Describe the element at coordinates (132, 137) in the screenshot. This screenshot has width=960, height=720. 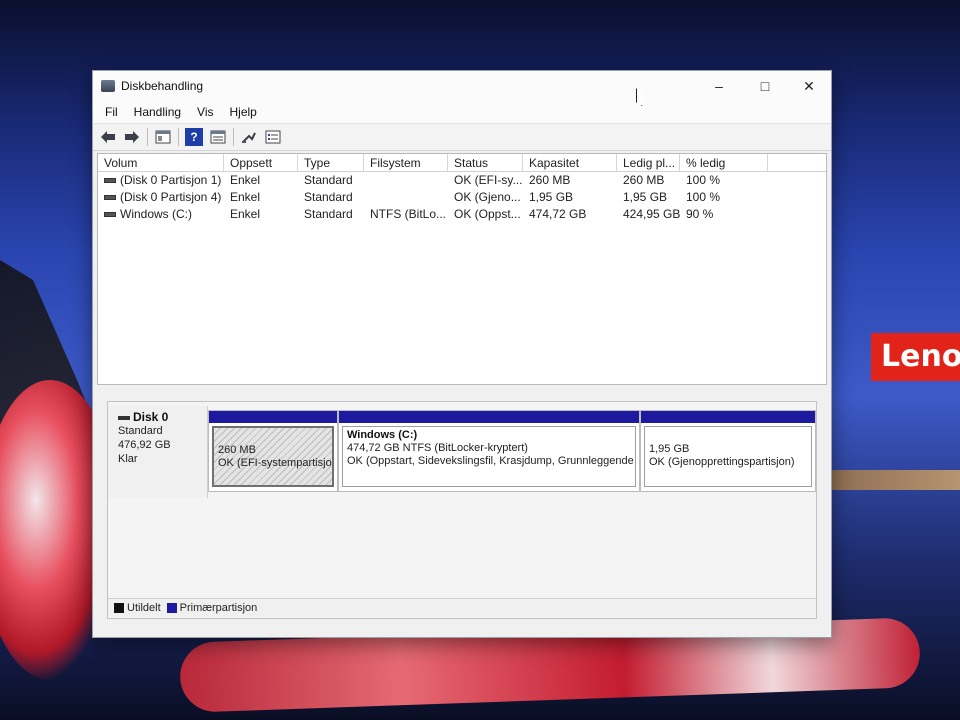
I see `forward-arrow-icon` at that location.